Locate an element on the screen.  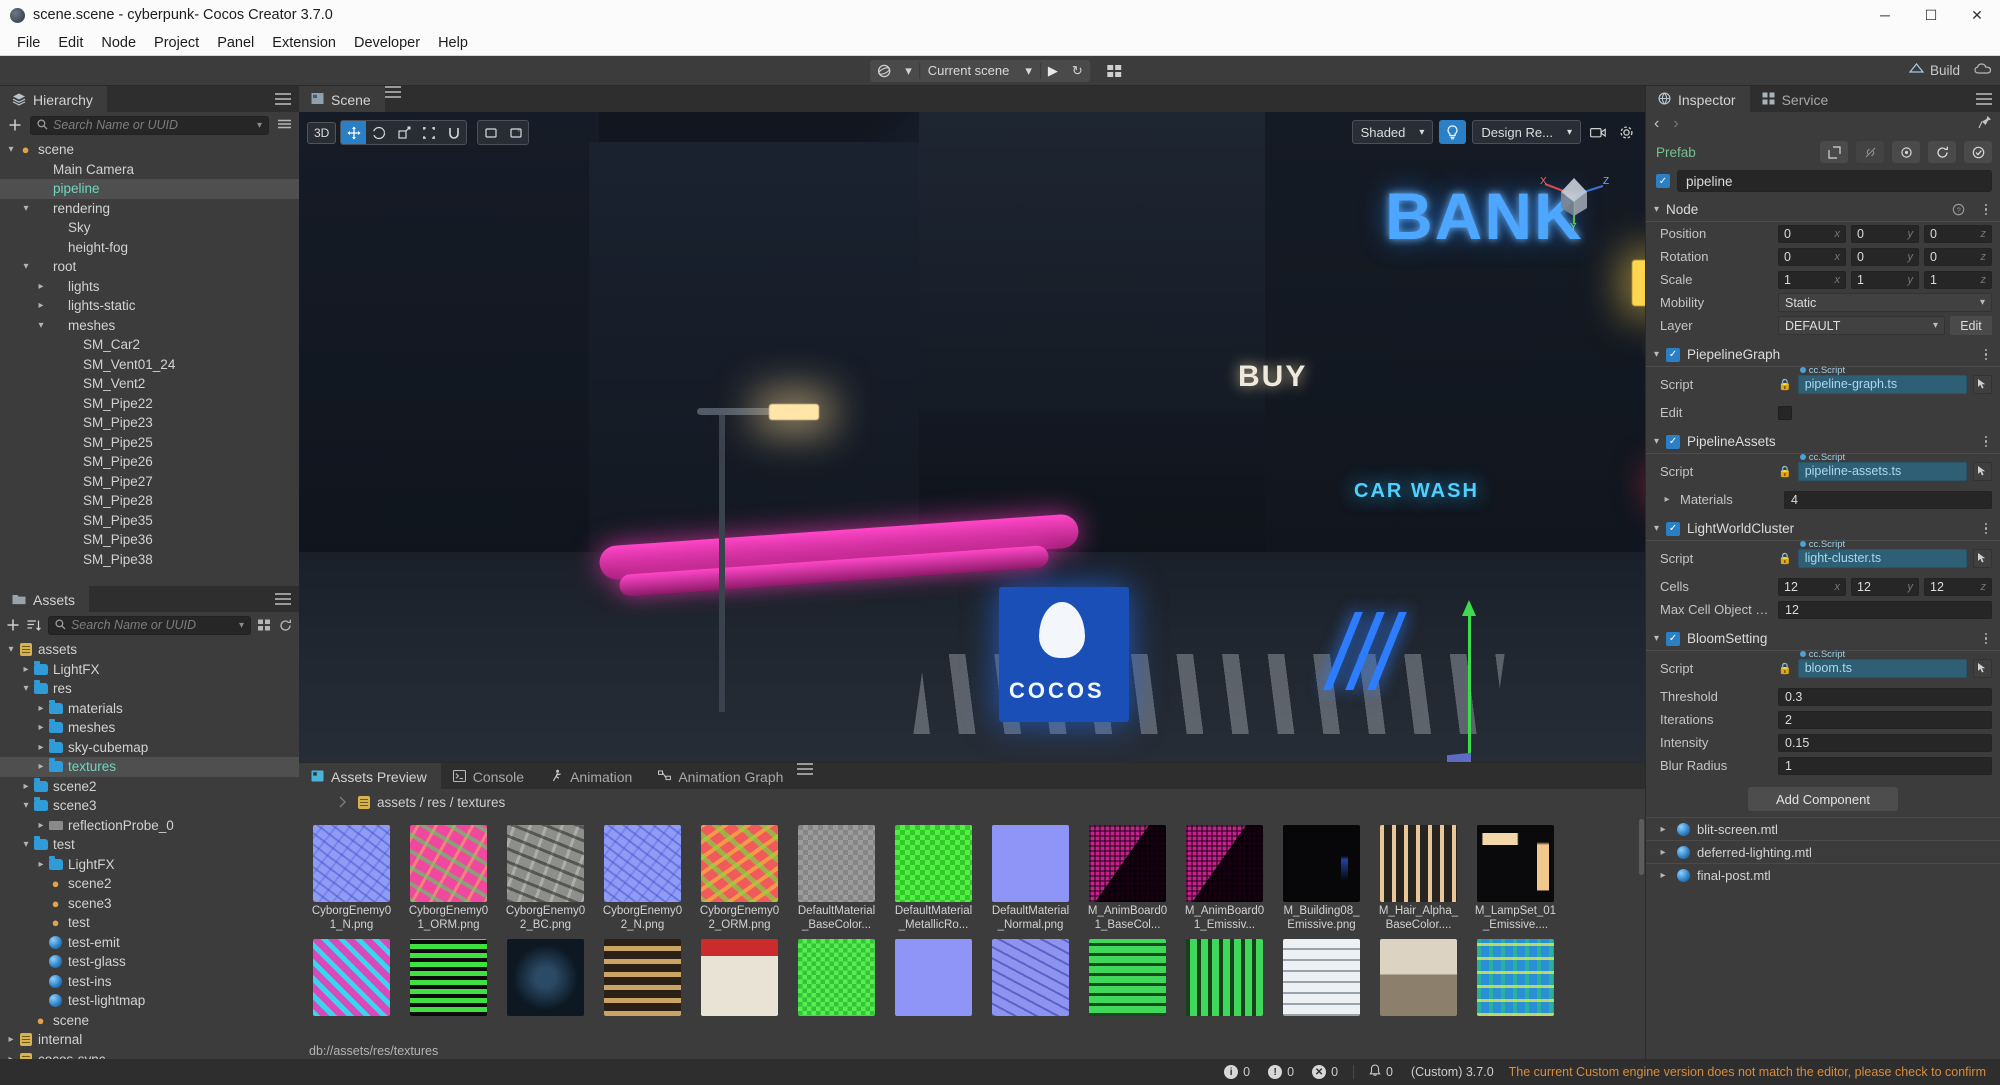
script-locate-icon is located at coordinates (1982, 558).